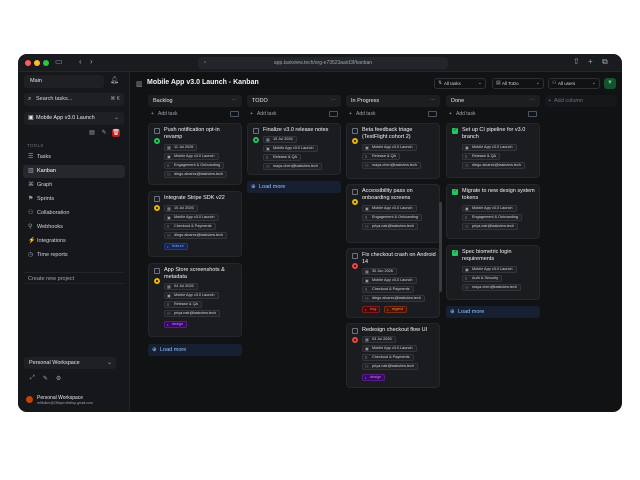 The width and height of the screenshot is (640, 480). What do you see at coordinates (91, 61) in the screenshot?
I see `forward-icon: ›` at bounding box center [91, 61].